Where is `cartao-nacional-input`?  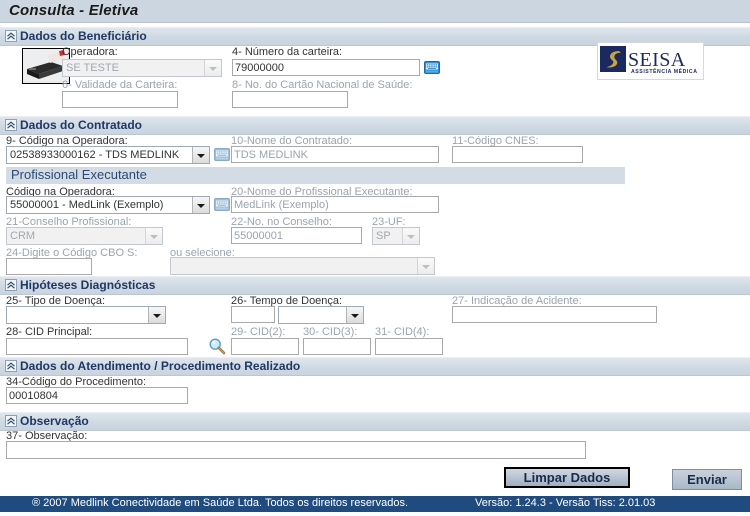 cartao-nacional-input is located at coordinates (290, 99).